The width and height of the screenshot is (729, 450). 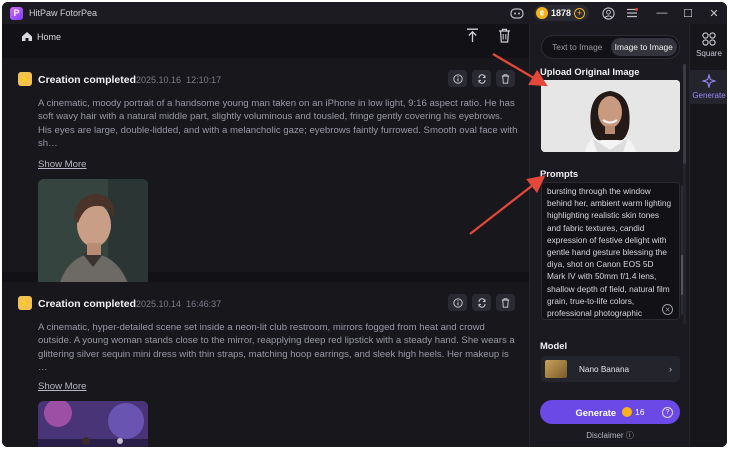 I want to click on card-time: 12:10:17, so click(x=204, y=80).